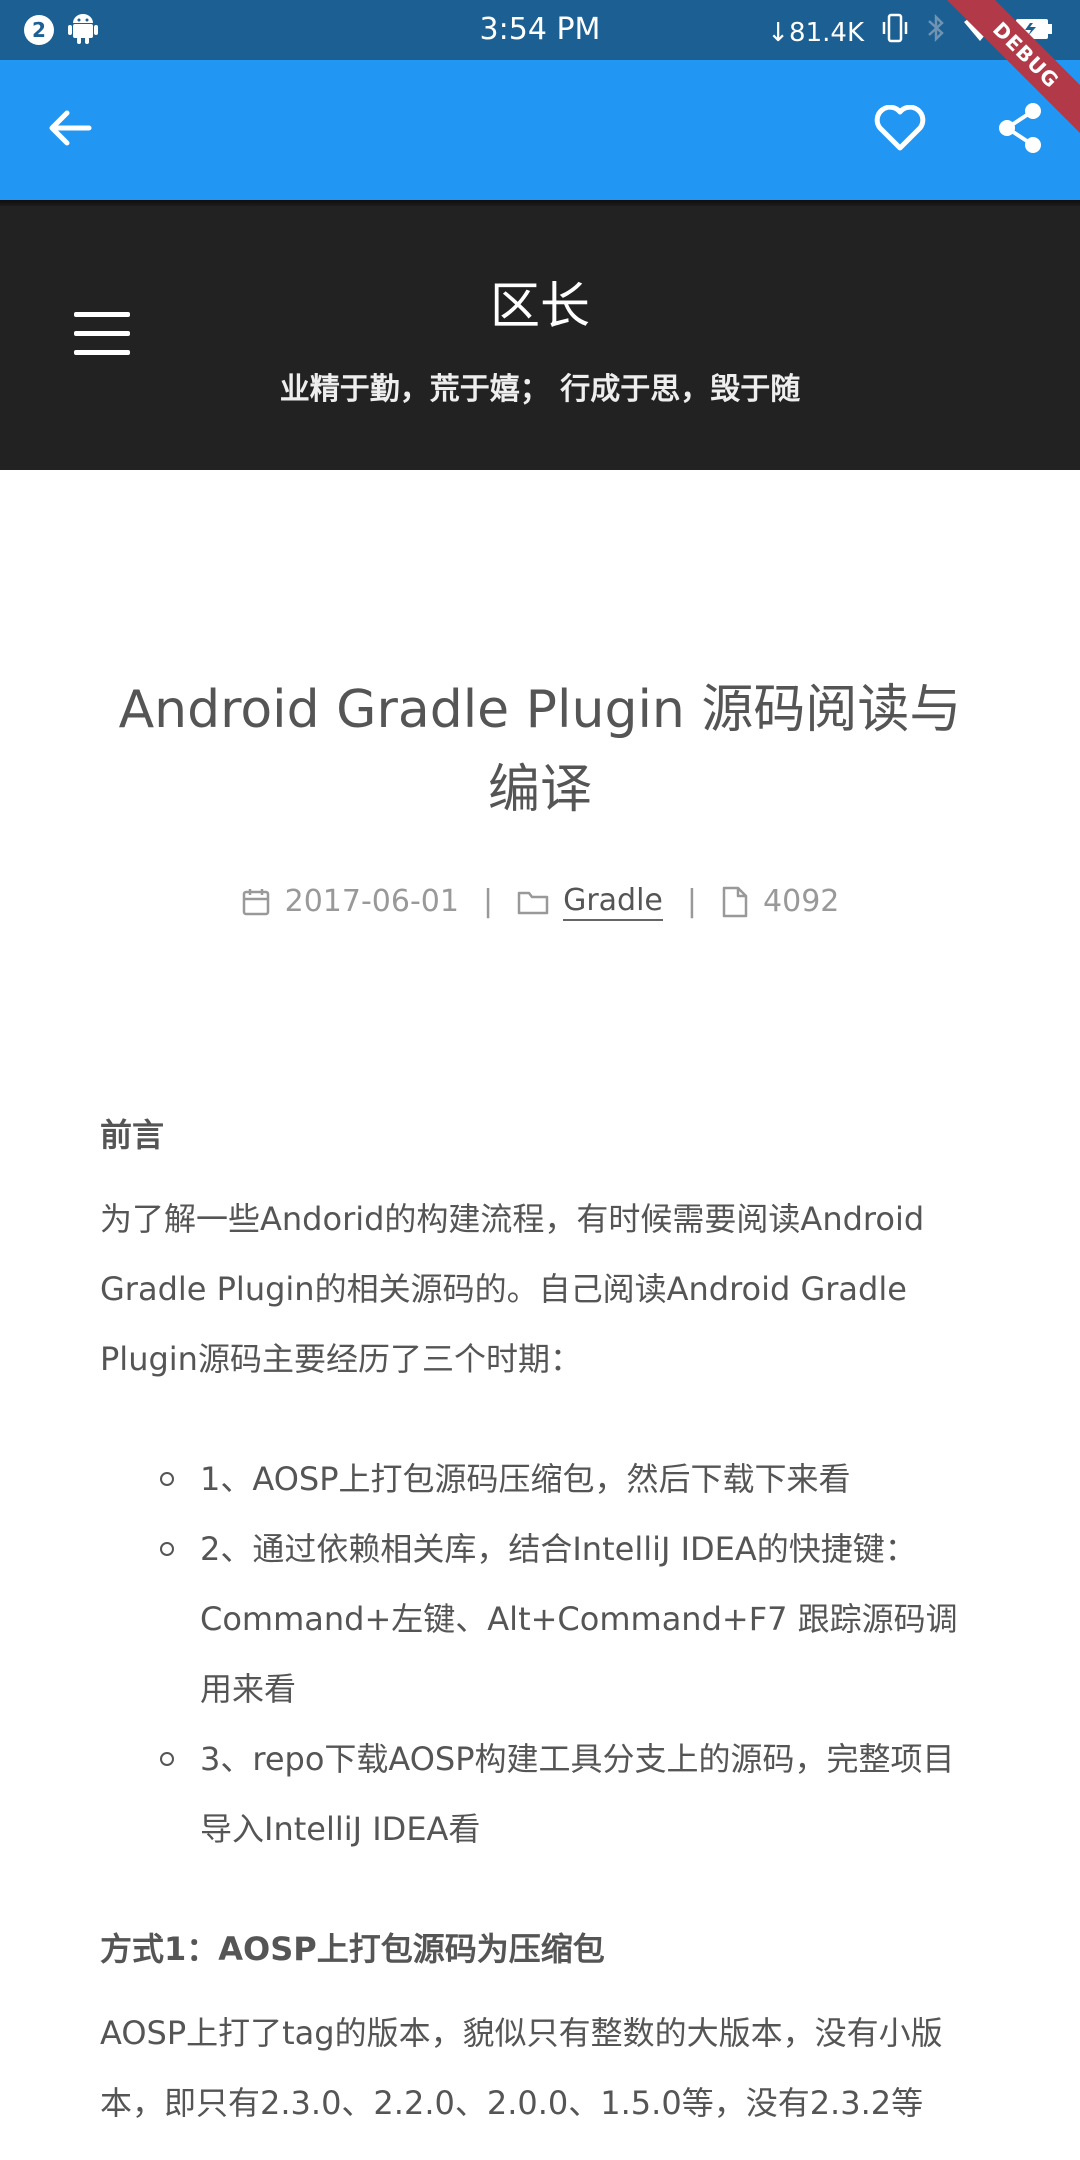  I want to click on method1-heading: 方式1：AOSP上打包源码为压缩包, so click(352, 1949).